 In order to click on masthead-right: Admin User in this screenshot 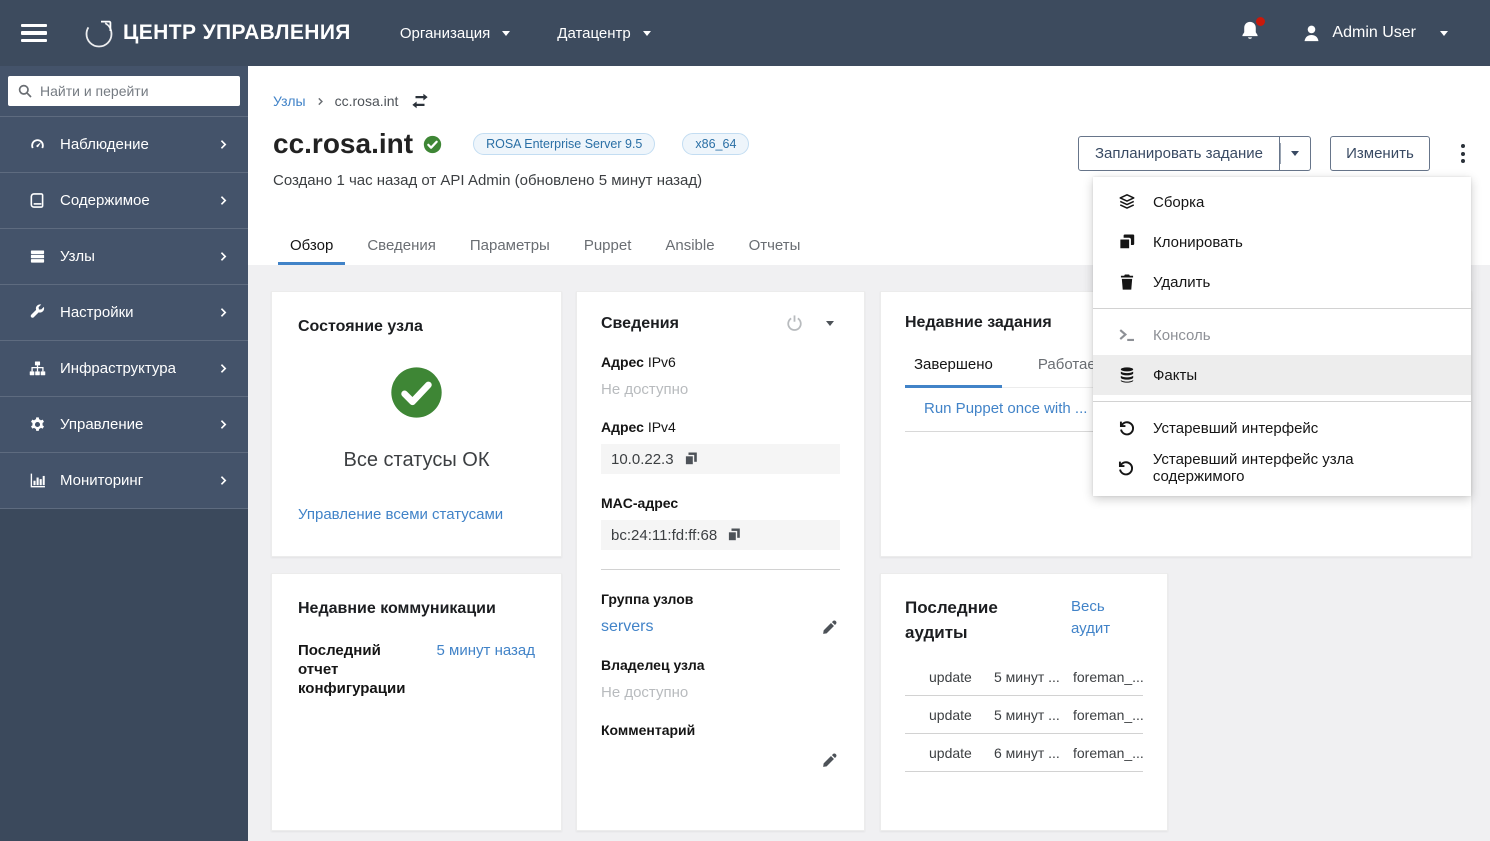, I will do `click(1343, 31)`.